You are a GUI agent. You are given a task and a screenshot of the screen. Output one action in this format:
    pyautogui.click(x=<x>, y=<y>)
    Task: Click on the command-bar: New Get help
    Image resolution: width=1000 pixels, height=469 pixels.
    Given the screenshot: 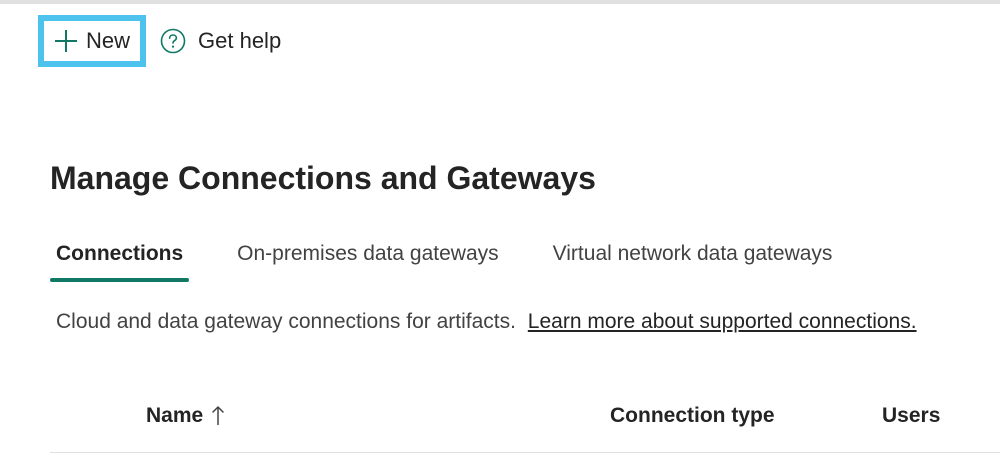 What is the action you would take?
    pyautogui.click(x=159, y=41)
    